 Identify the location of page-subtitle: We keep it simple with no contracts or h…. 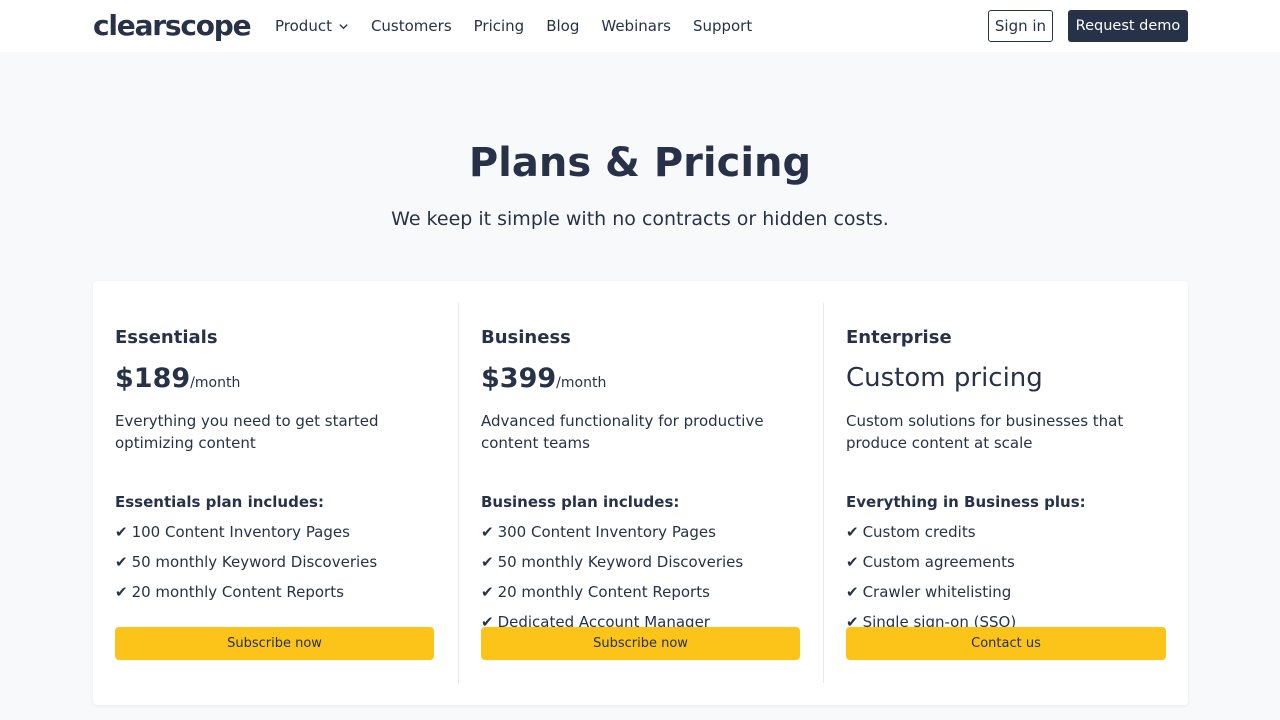
(640, 219).